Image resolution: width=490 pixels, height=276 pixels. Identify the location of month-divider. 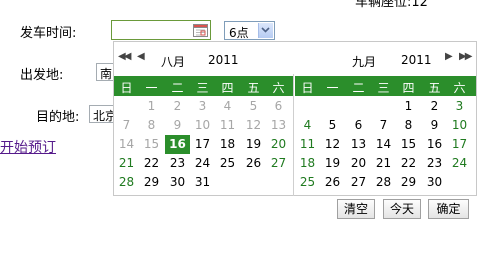
(293, 135).